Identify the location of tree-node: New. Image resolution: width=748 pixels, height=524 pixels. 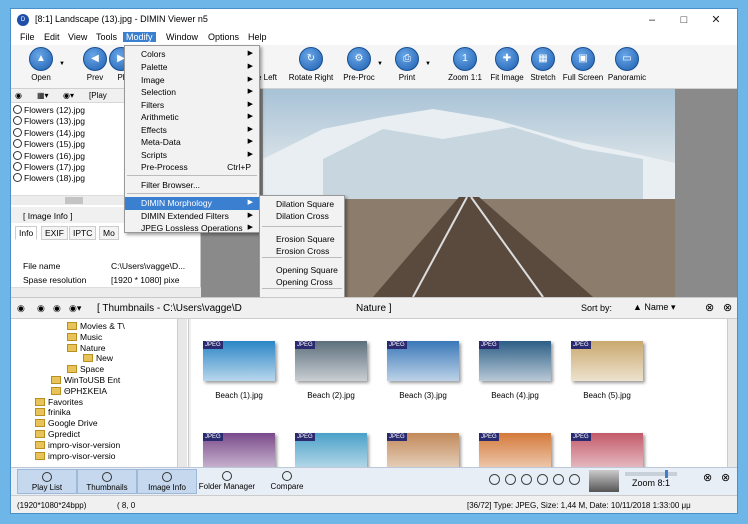
(98, 358).